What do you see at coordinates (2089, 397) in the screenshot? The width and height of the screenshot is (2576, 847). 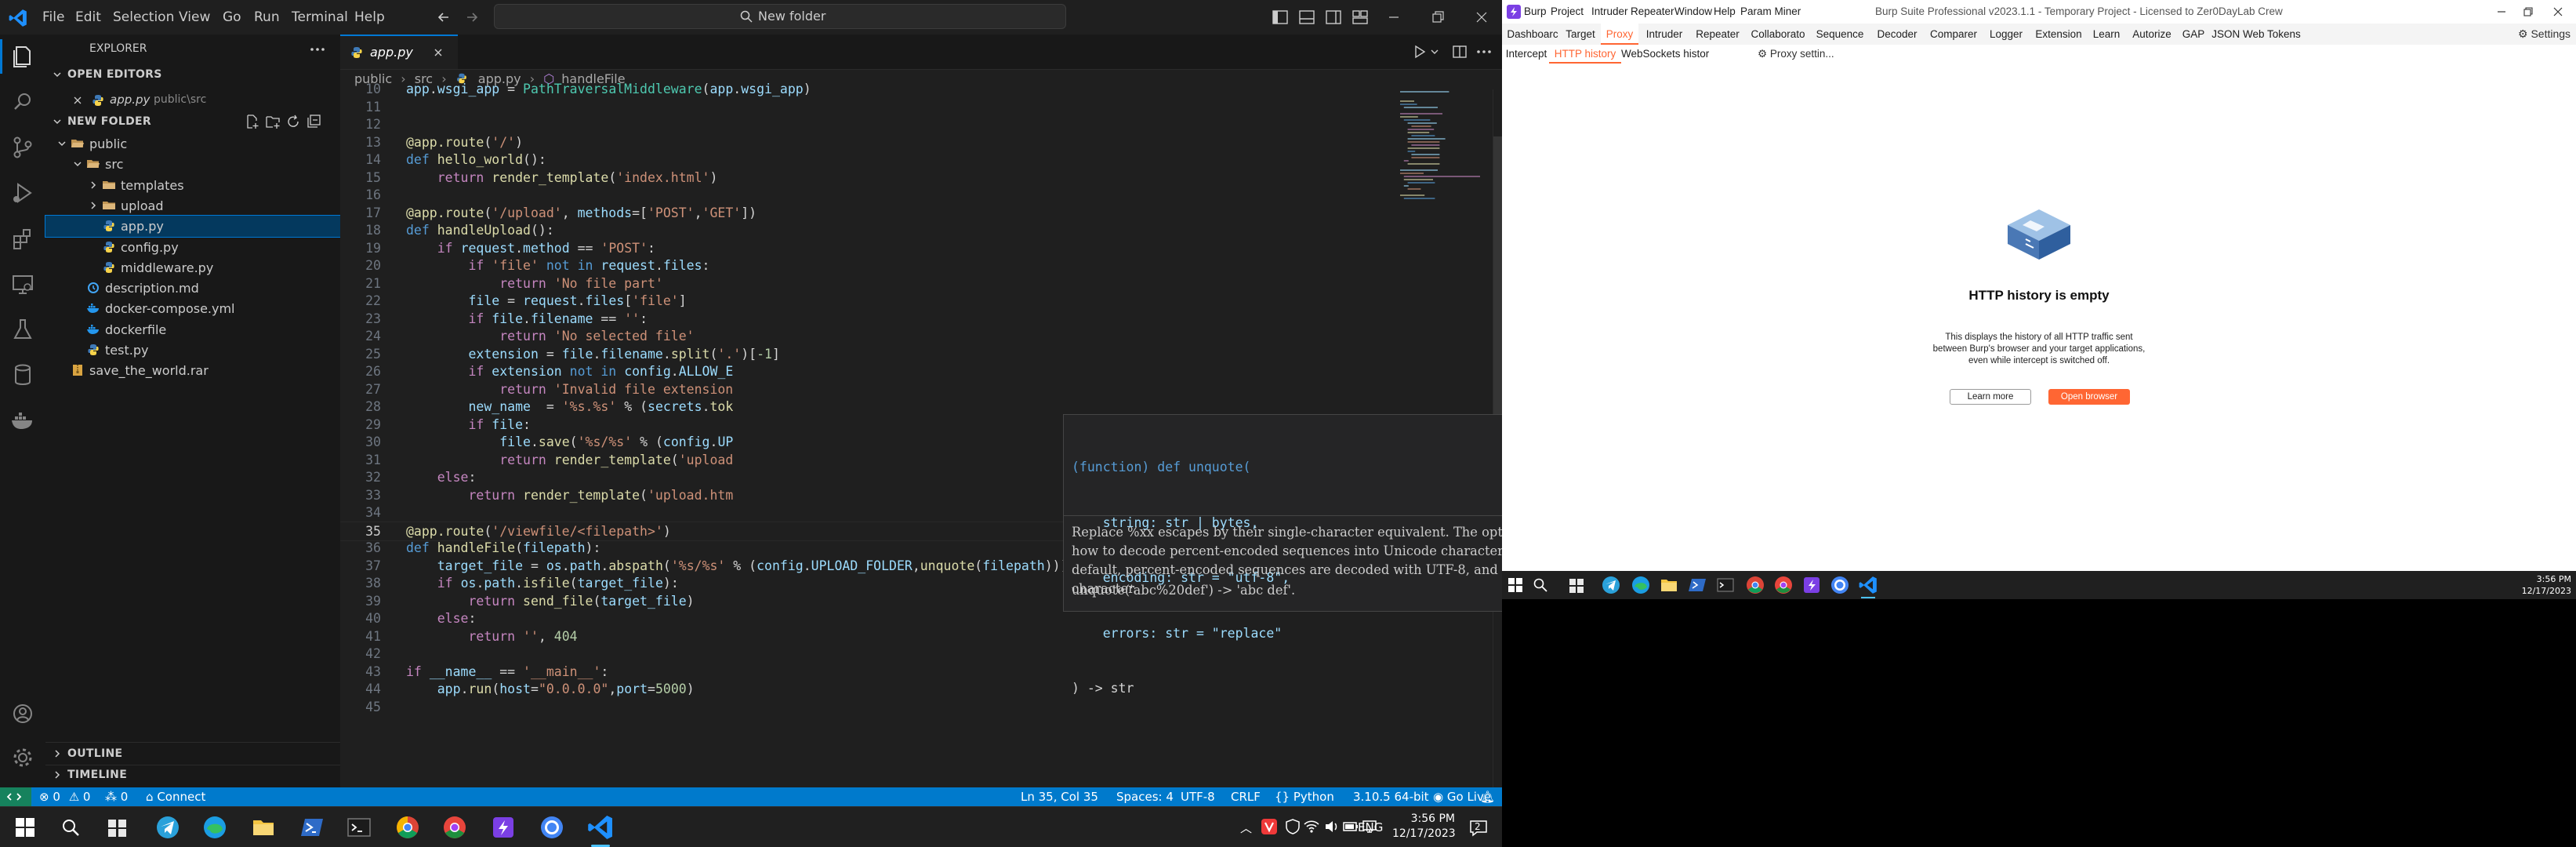 I see `open-browser-button: Open browser` at bounding box center [2089, 397].